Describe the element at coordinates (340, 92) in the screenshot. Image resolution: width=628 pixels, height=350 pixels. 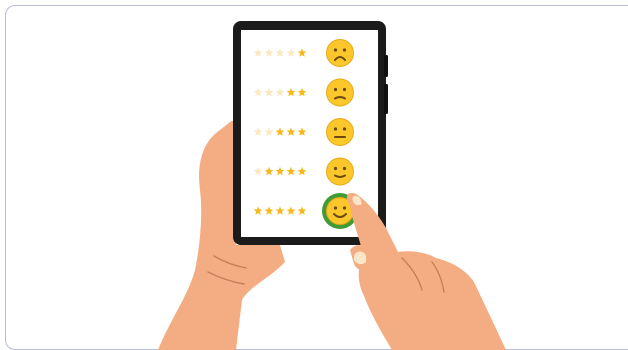
I see `sad-face-icon` at that location.